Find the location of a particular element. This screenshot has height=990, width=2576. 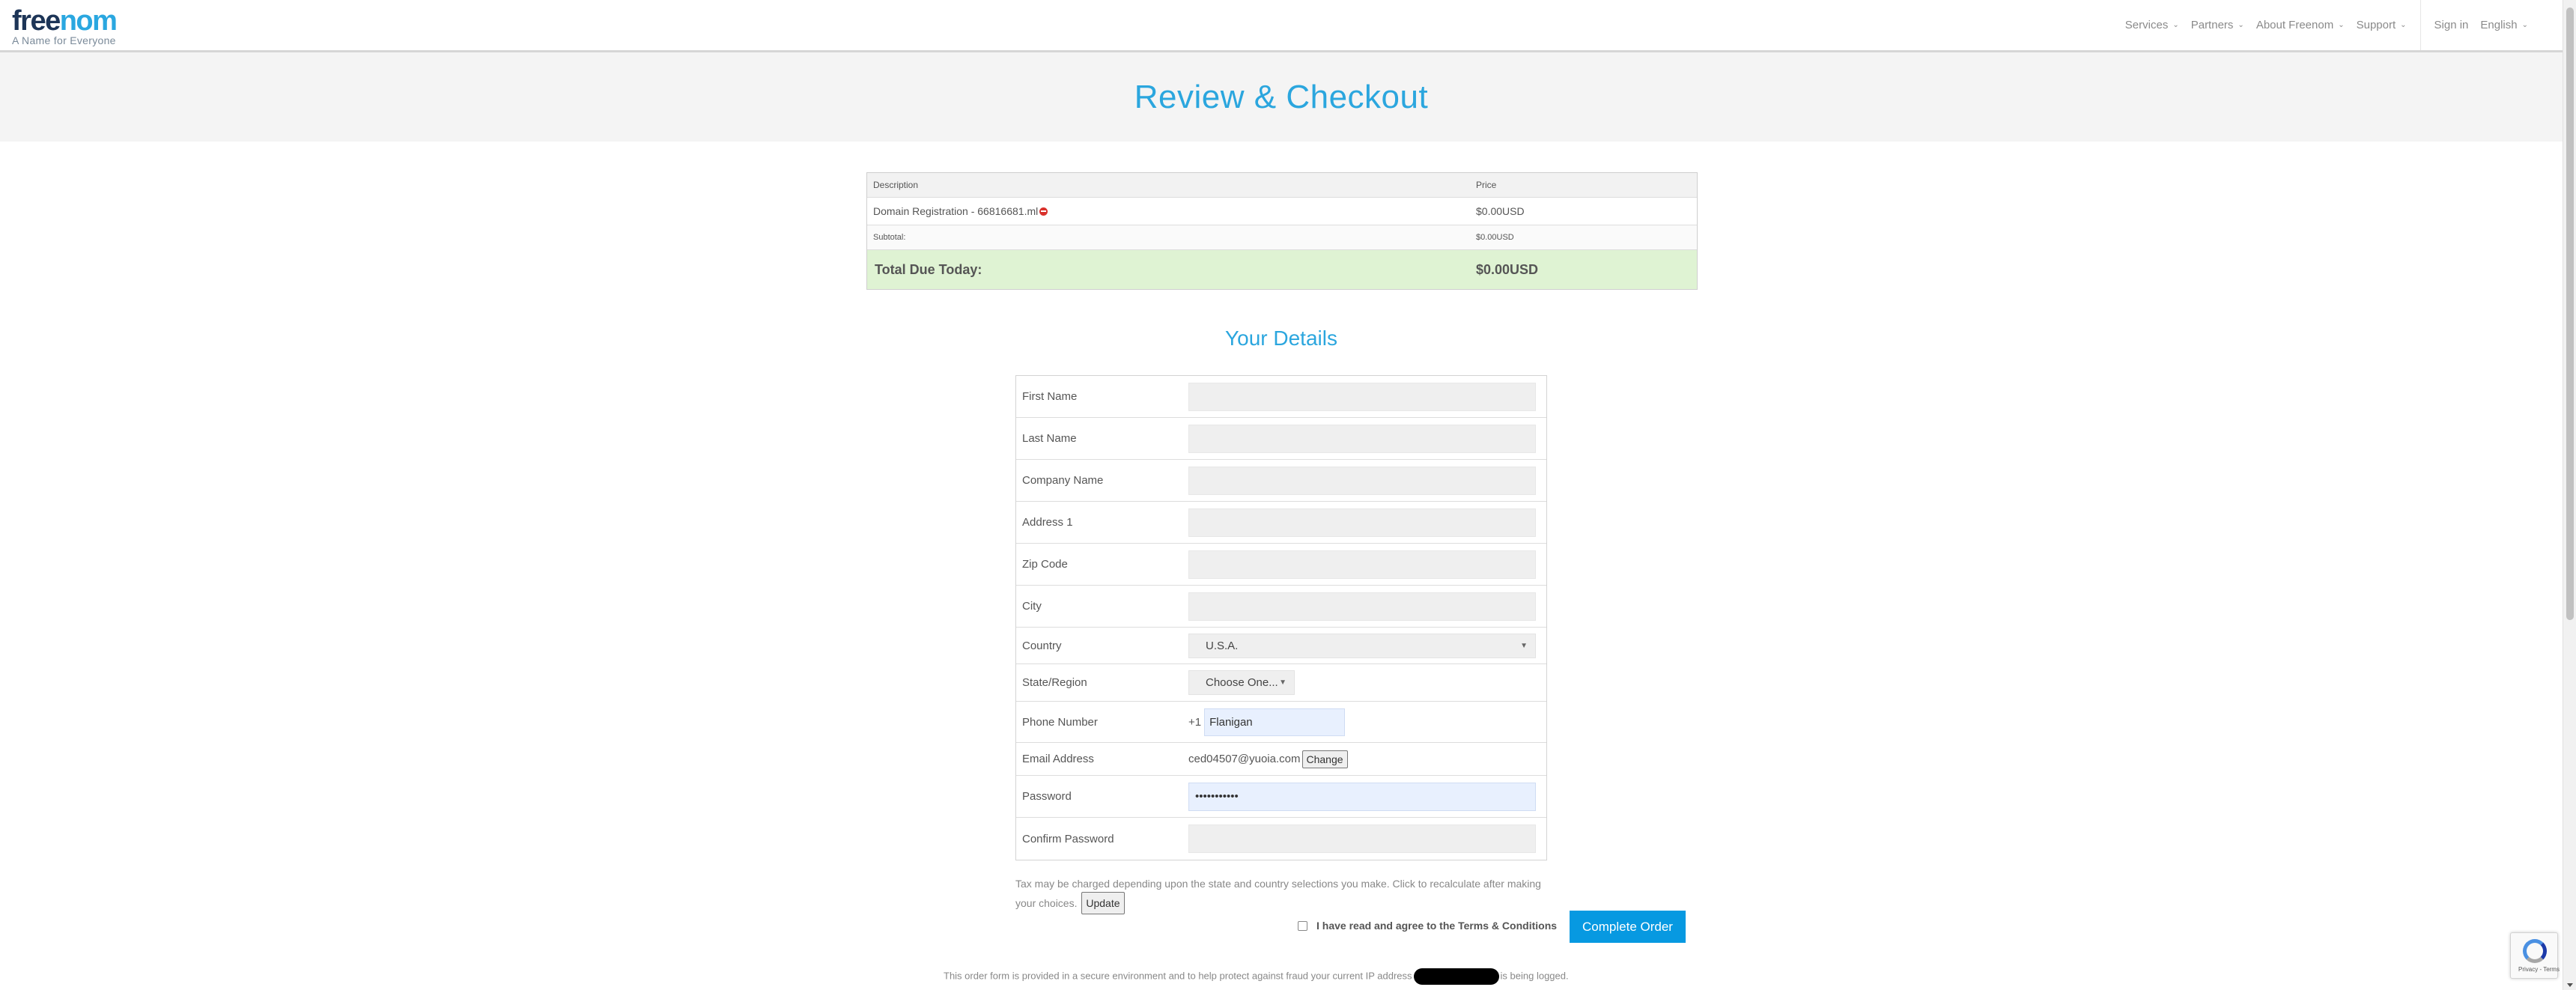

nav-services: Services ⌄ is located at coordinates (2152, 25).